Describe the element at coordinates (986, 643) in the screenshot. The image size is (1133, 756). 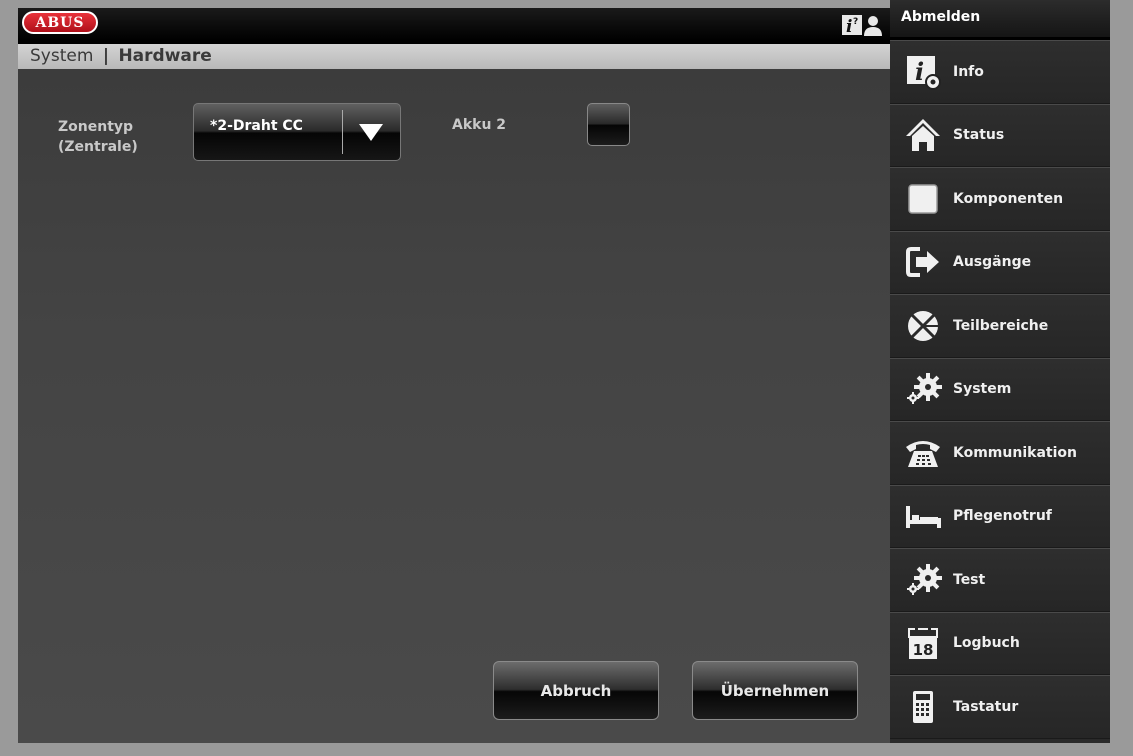
I see `sidebar-item-label: Logbuch` at that location.